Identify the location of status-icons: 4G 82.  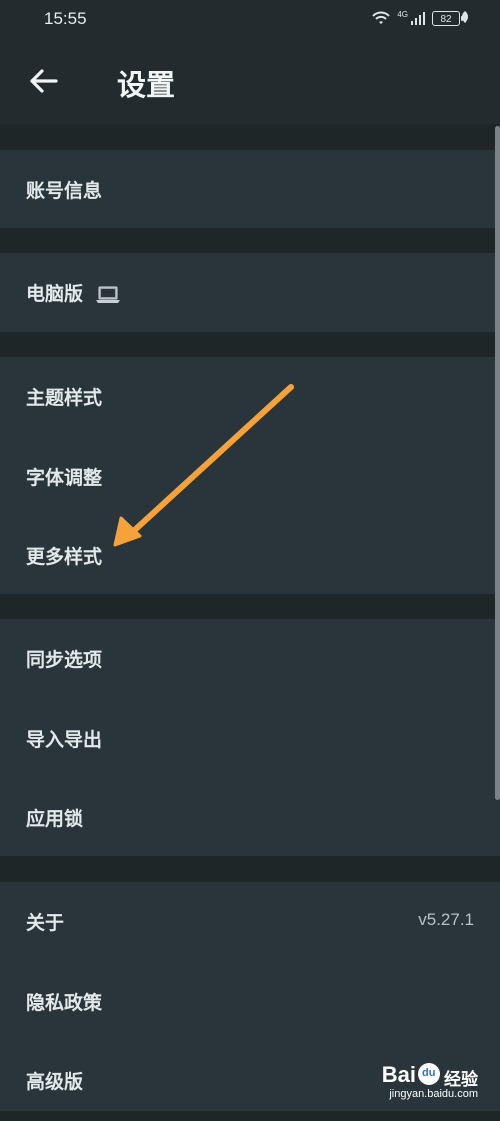
(417, 18).